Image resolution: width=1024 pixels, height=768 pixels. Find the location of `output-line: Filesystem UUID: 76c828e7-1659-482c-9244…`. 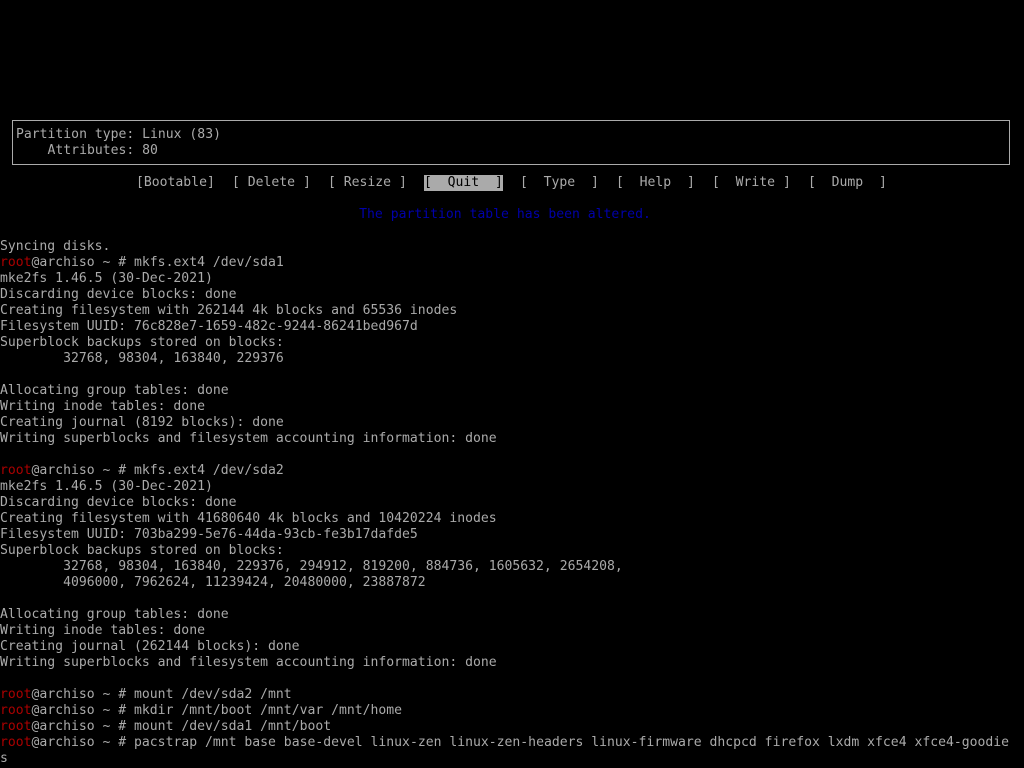

output-line: Filesystem UUID: 76c828e7-1659-482c-9244… is located at coordinates (209, 326).